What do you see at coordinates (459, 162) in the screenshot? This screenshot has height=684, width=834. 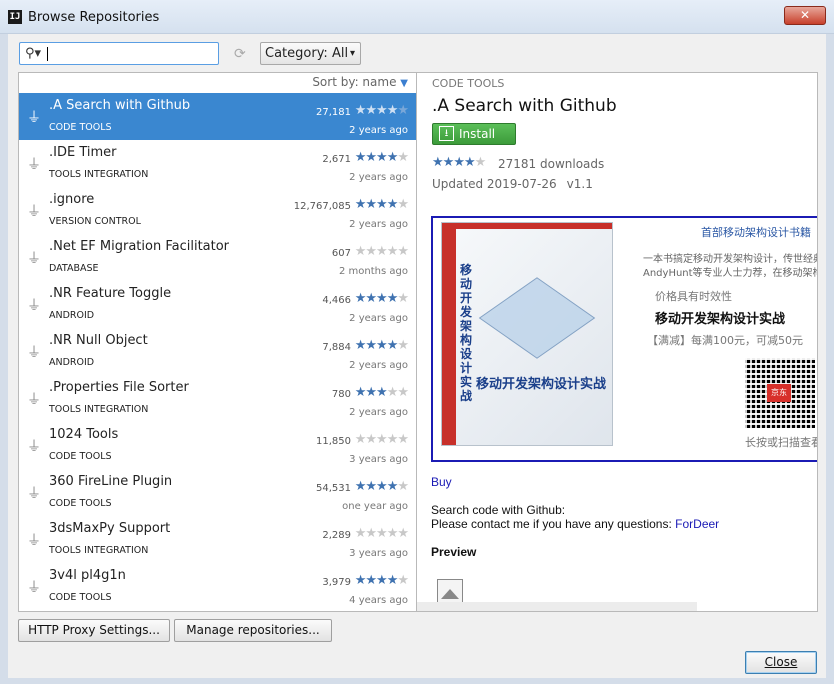 I see `detail-rating-stars: ★★★★★` at bounding box center [459, 162].